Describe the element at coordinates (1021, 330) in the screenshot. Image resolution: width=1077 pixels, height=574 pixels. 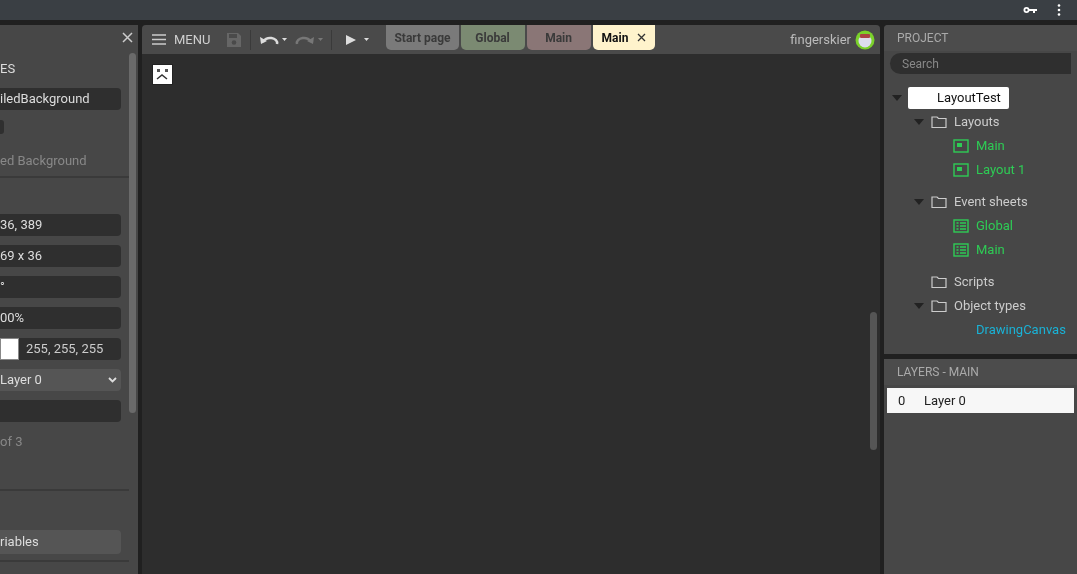
I see `tree-item: DrawingCanvas` at that location.